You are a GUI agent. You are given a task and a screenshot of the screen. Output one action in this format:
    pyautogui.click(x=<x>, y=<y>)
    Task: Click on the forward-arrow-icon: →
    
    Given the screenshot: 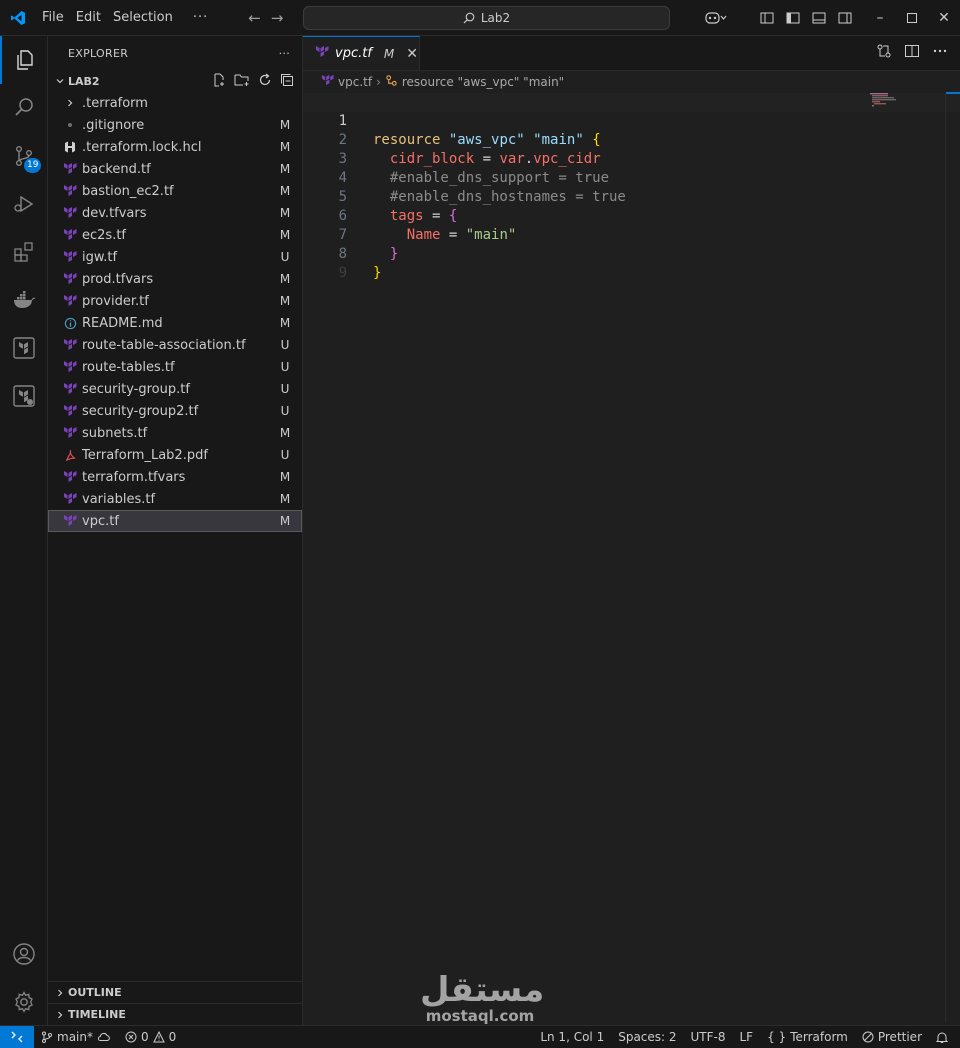 What is the action you would take?
    pyautogui.click(x=277, y=18)
    